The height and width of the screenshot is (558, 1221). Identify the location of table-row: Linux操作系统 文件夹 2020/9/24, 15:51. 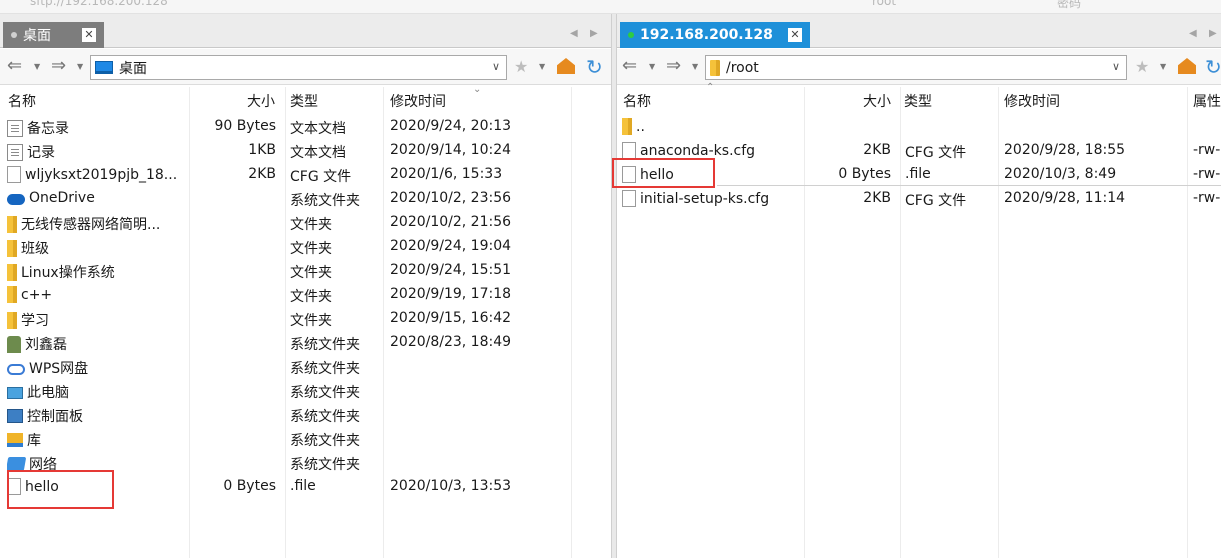
(305, 271).